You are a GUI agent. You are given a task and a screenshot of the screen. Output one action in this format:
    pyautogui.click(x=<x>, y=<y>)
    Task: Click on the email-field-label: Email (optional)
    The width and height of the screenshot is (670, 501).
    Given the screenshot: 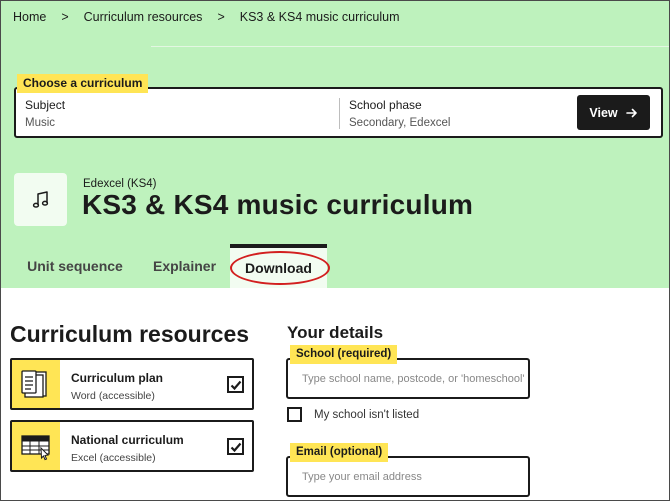 What is the action you would take?
    pyautogui.click(x=339, y=452)
    